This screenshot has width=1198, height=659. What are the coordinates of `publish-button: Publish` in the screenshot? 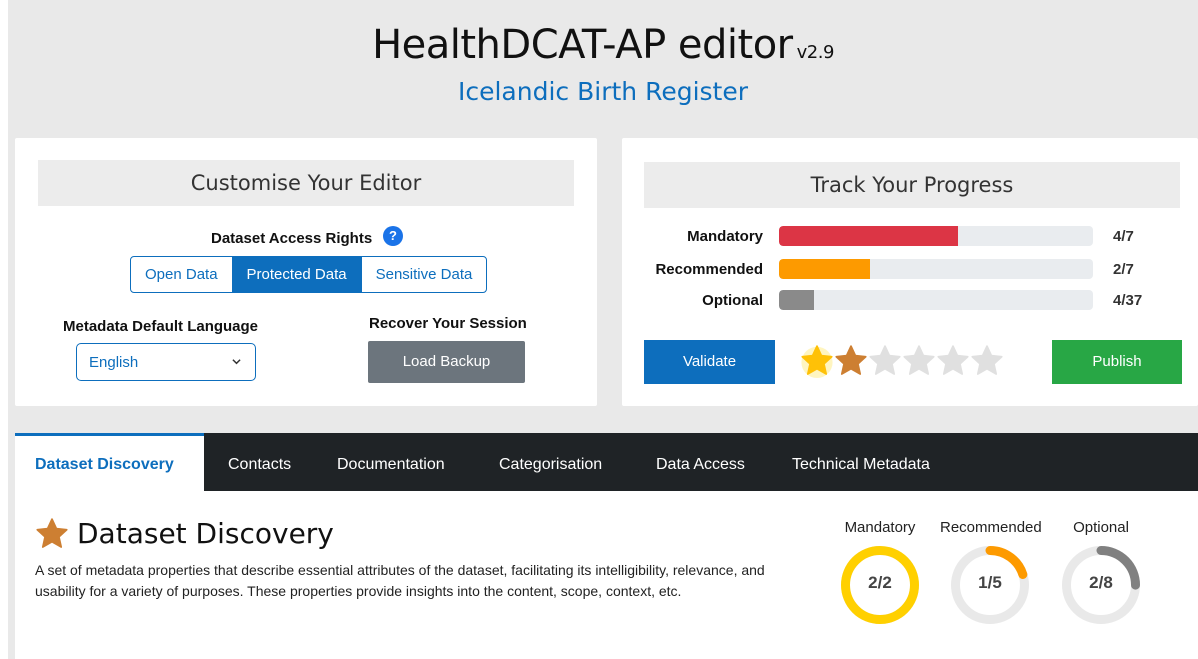 It's located at (1117, 362).